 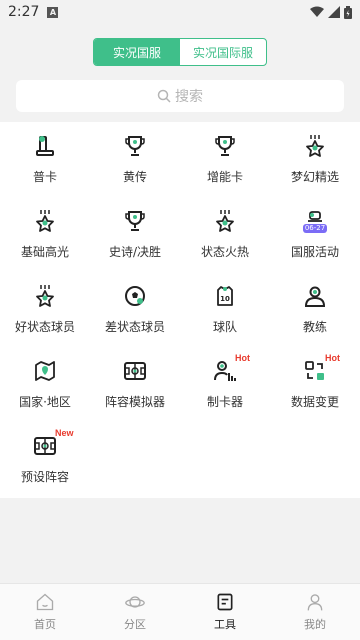 I want to click on tab-label: 我的, so click(x=315, y=624).